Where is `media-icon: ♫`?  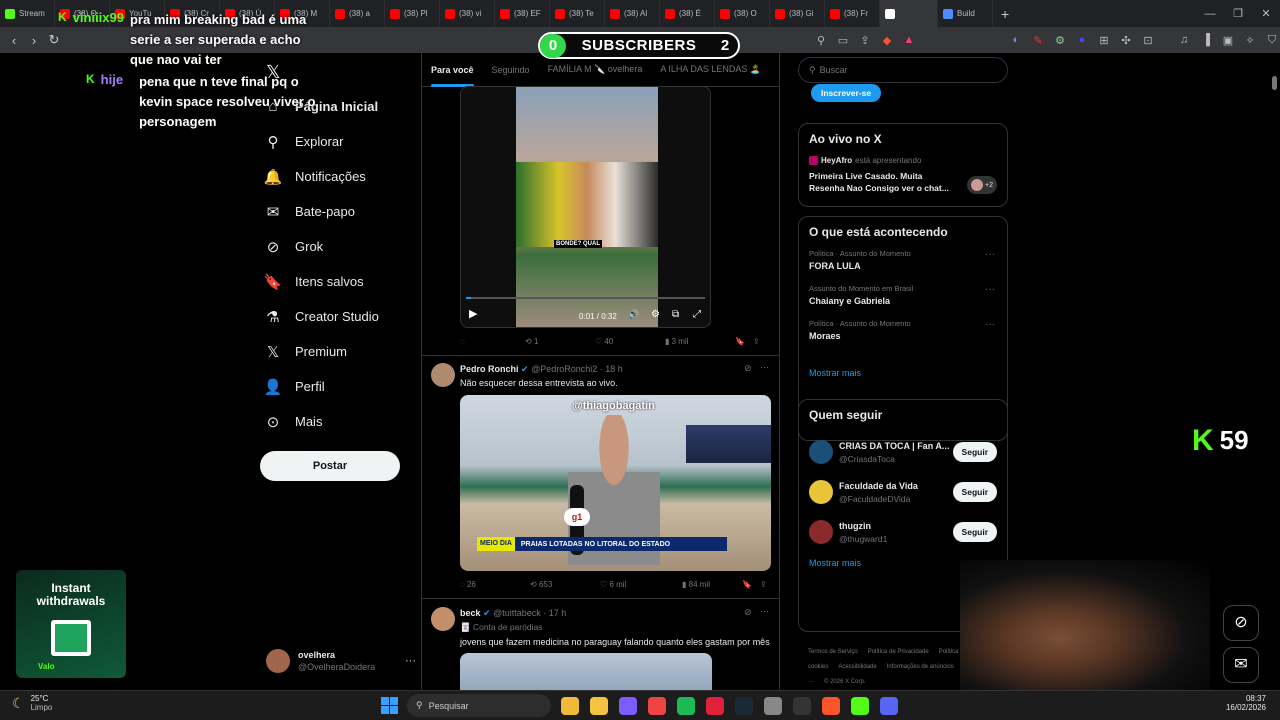 media-icon: ♫ is located at coordinates (1184, 40).